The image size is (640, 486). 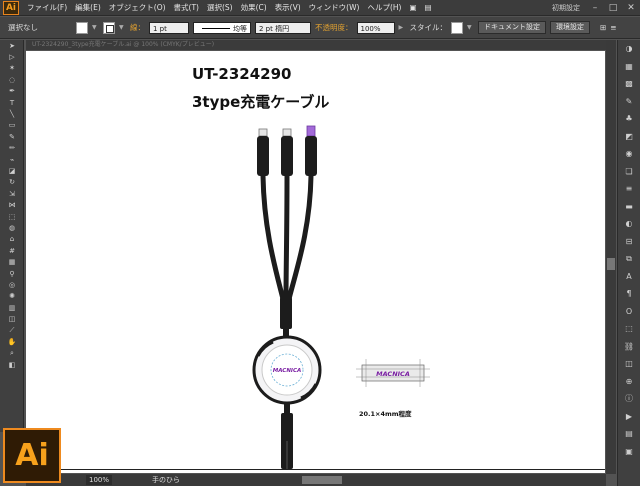 What do you see at coordinates (629, 207) in the screenshot?
I see `gradient-panel-icon: ▬` at bounding box center [629, 207].